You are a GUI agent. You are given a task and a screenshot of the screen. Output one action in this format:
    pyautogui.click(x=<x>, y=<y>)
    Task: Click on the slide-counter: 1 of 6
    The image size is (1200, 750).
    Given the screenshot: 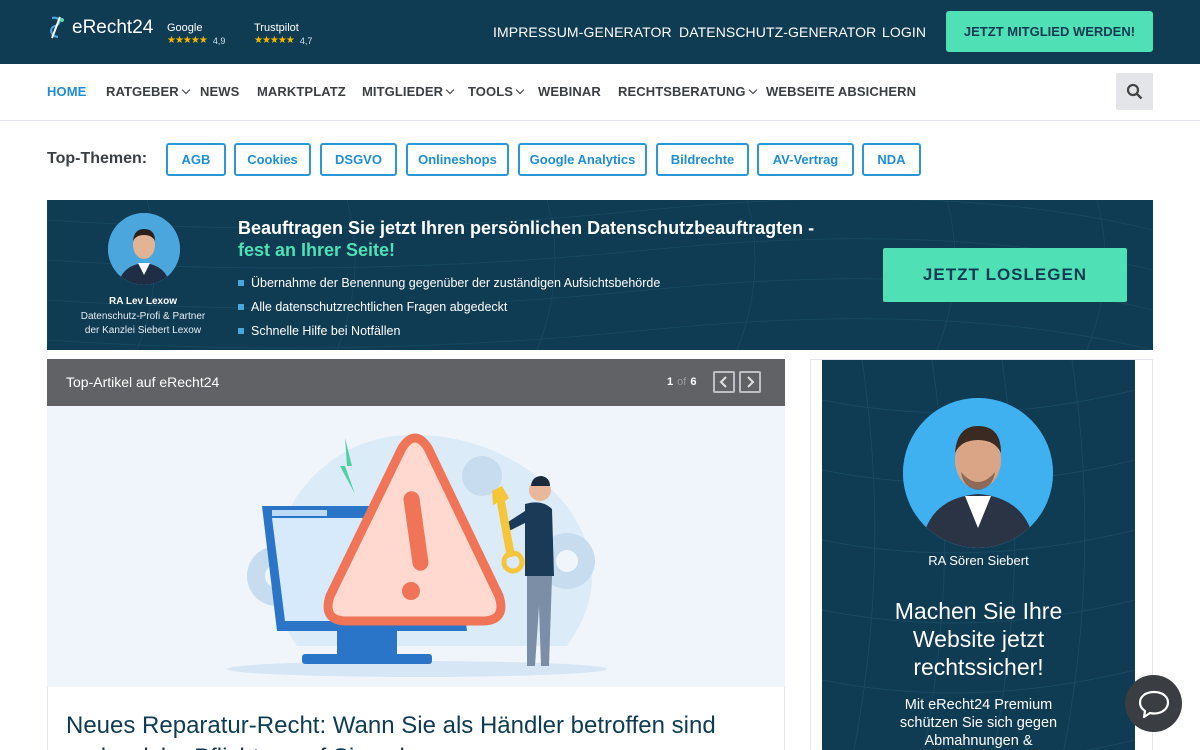 What is the action you would take?
    pyautogui.click(x=681, y=382)
    